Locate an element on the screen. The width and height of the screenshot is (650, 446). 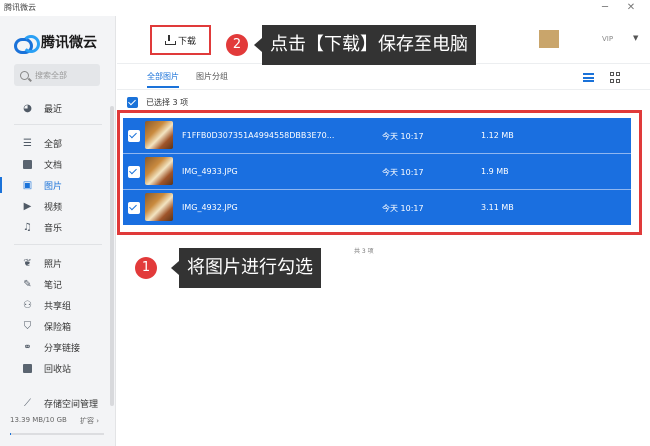
sidebar-item-label: 图片 is located at coordinates (53, 186).